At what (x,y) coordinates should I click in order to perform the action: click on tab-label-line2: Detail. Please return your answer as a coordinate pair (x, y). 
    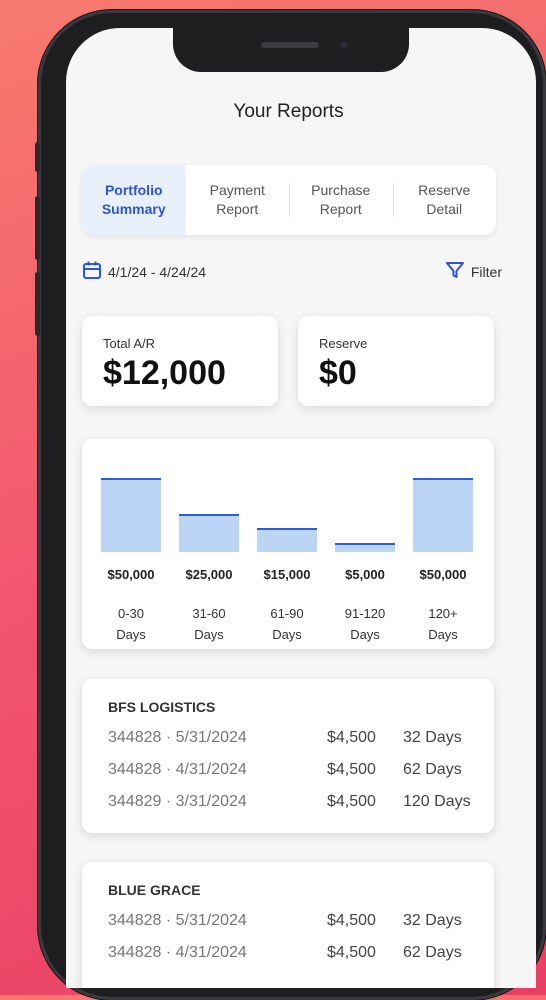
    Looking at the image, I should click on (444, 209).